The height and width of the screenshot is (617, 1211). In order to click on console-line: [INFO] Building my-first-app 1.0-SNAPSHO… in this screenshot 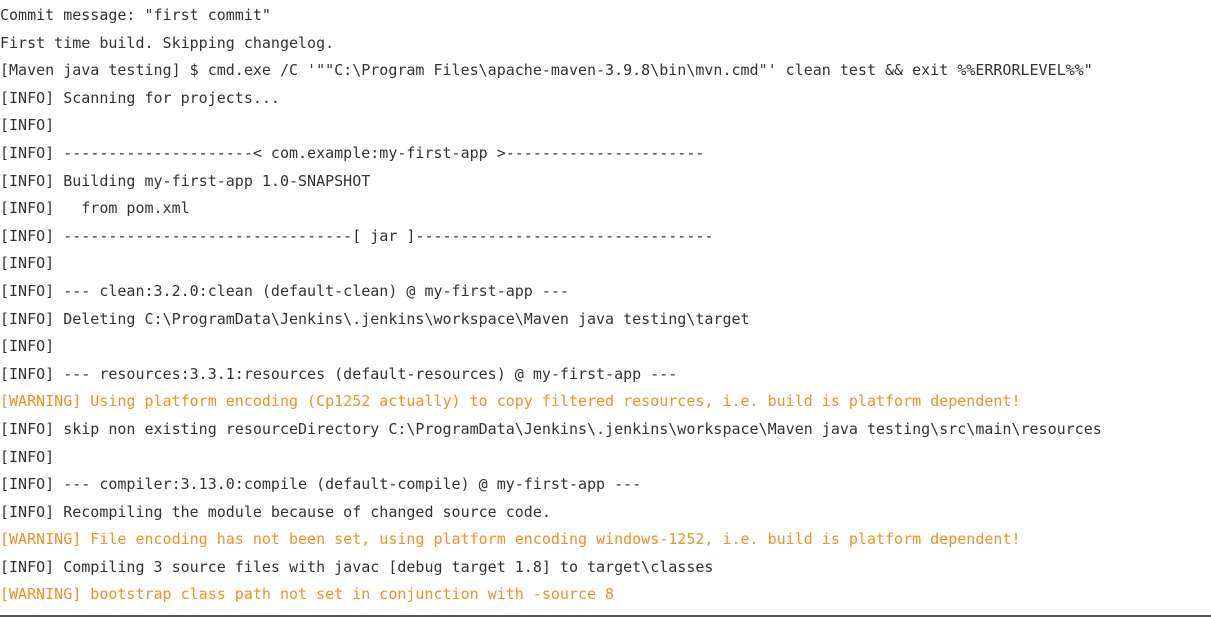, I will do `click(185, 180)`.